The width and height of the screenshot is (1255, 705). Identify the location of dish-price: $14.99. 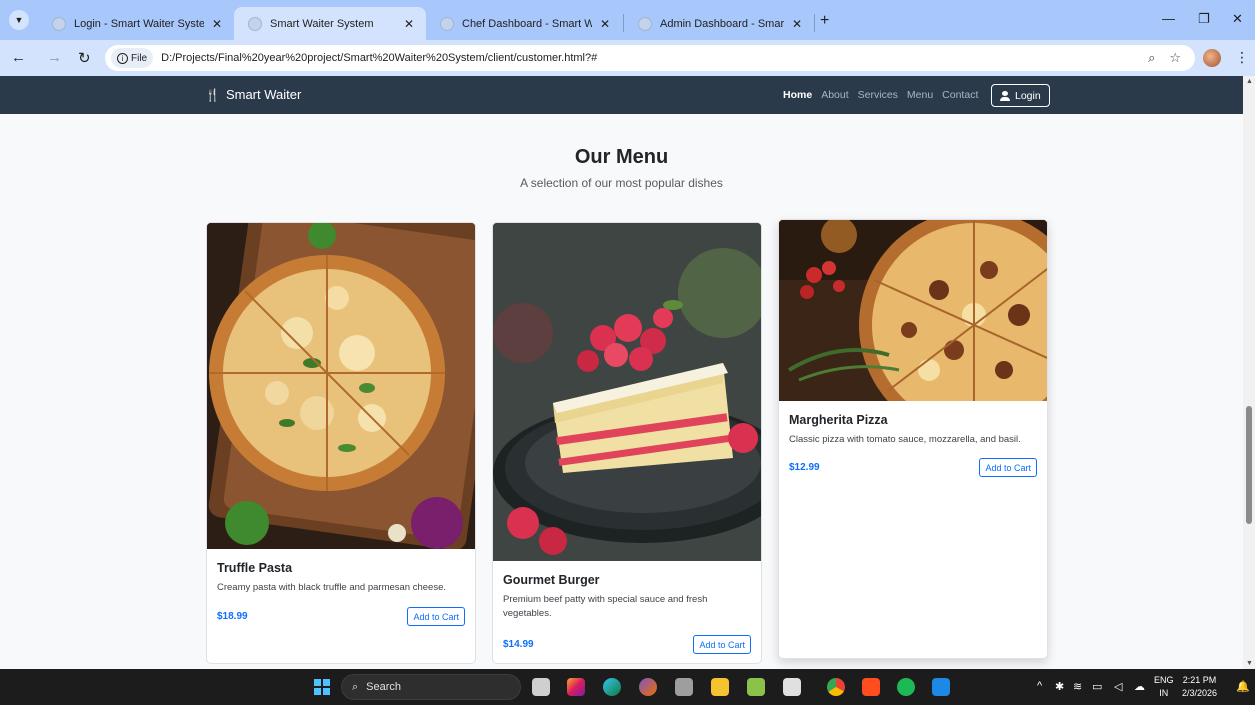
(518, 644).